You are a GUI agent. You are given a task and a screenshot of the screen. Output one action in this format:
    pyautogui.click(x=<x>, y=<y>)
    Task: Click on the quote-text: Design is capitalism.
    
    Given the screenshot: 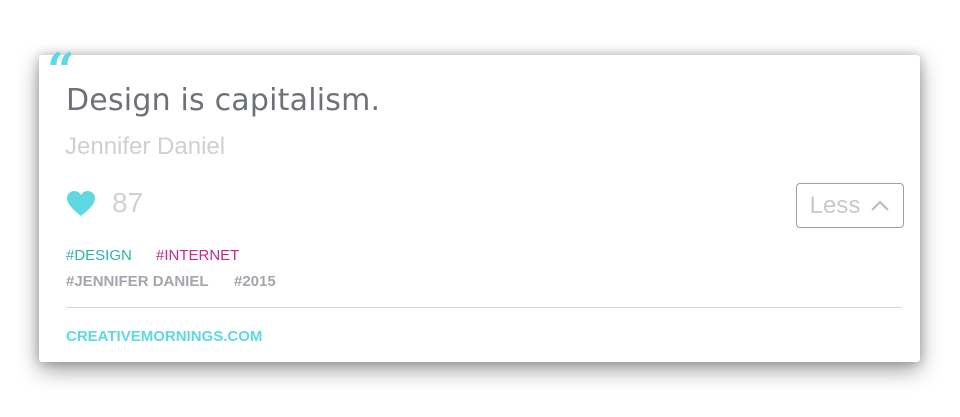 What is the action you would take?
    pyautogui.click(x=223, y=100)
    